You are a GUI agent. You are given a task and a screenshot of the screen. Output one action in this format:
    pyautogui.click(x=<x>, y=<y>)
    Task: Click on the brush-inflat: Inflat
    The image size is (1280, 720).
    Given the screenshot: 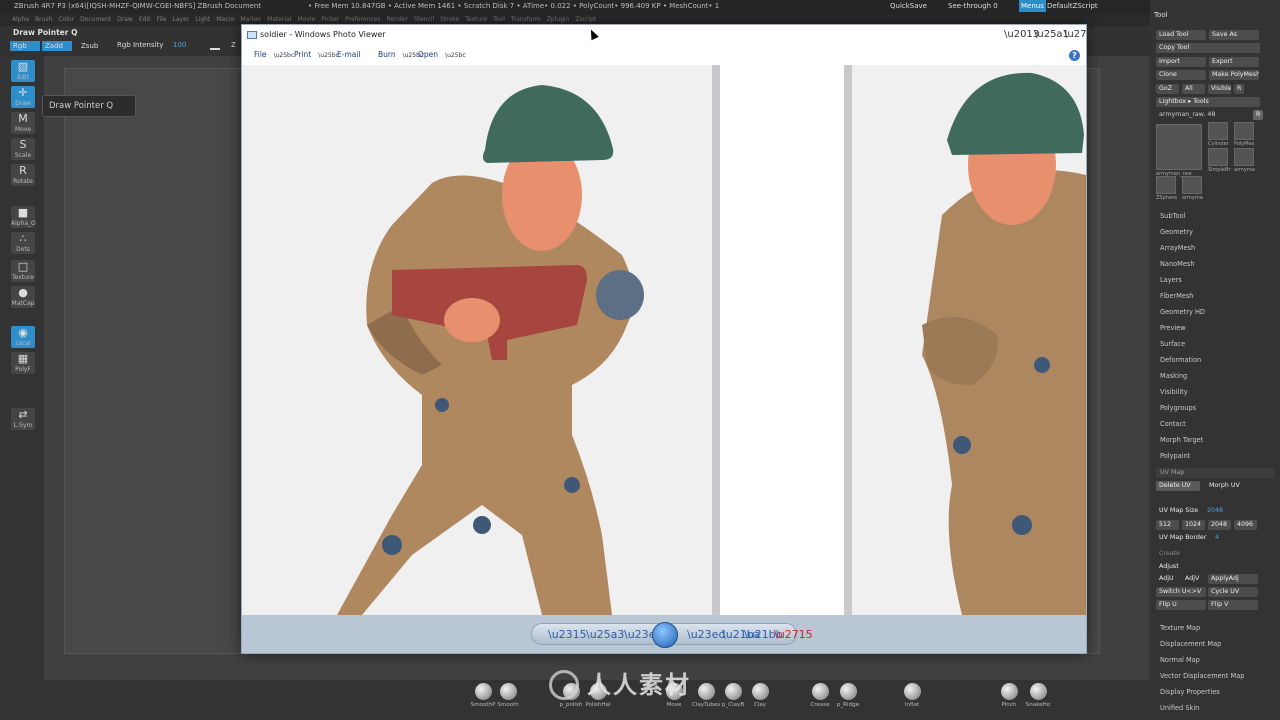 What is the action you would take?
    pyautogui.click(x=912, y=695)
    